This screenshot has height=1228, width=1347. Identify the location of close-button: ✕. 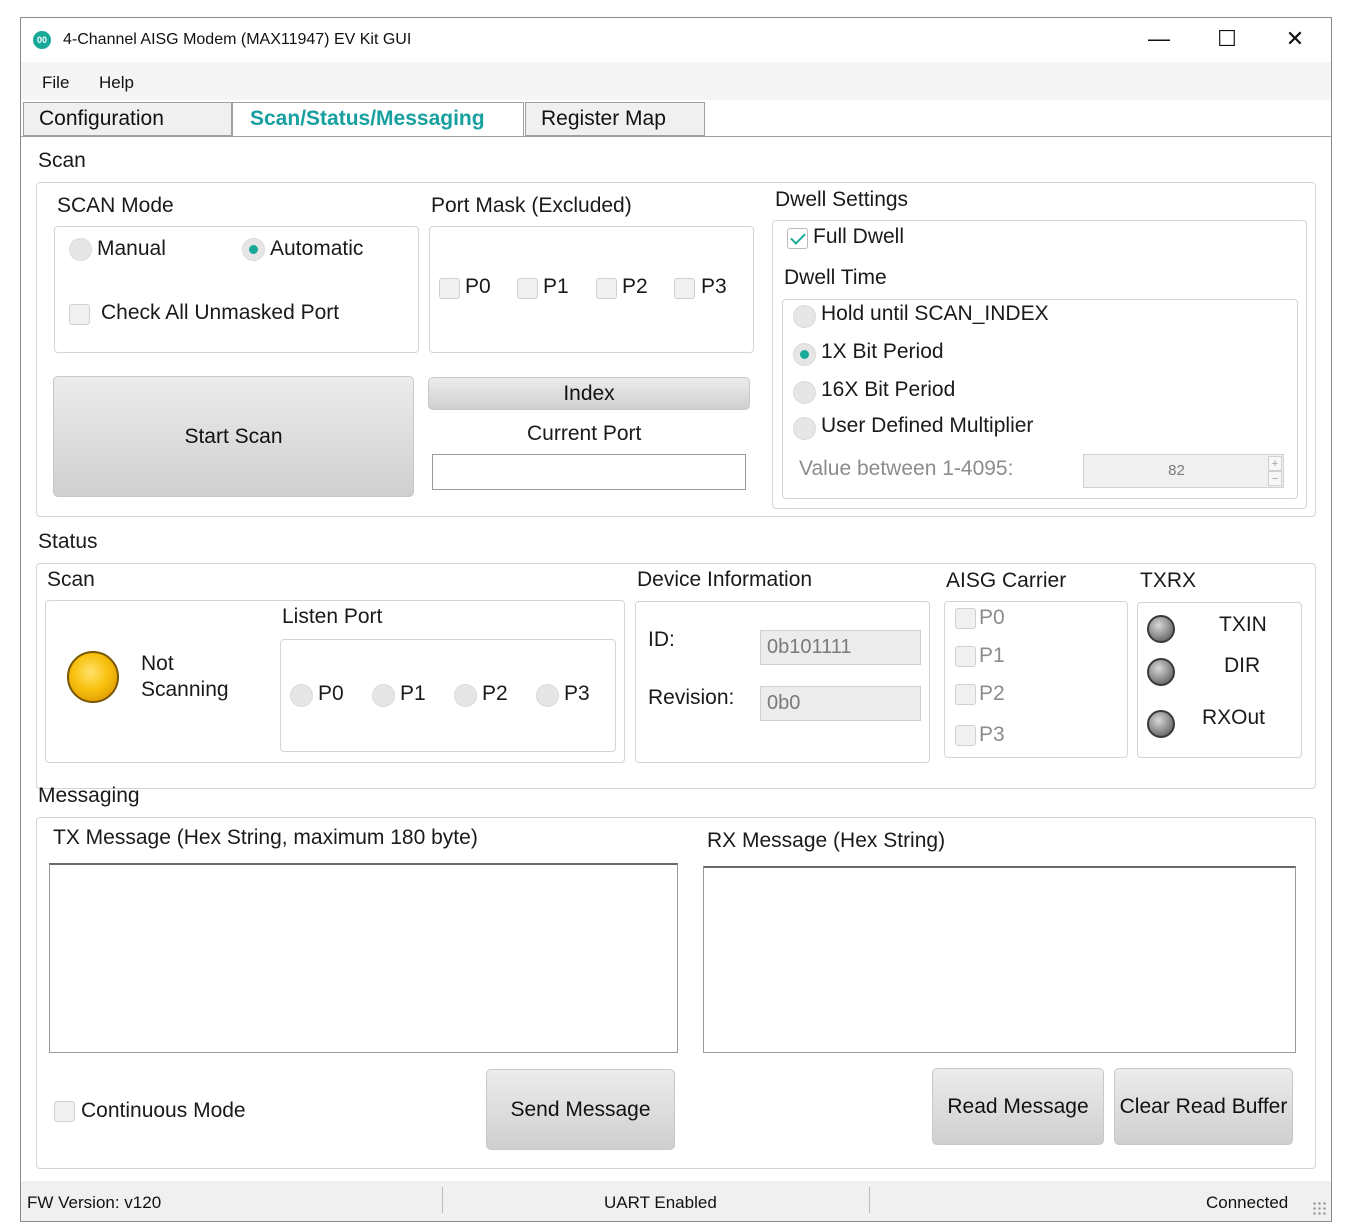
(1295, 40).